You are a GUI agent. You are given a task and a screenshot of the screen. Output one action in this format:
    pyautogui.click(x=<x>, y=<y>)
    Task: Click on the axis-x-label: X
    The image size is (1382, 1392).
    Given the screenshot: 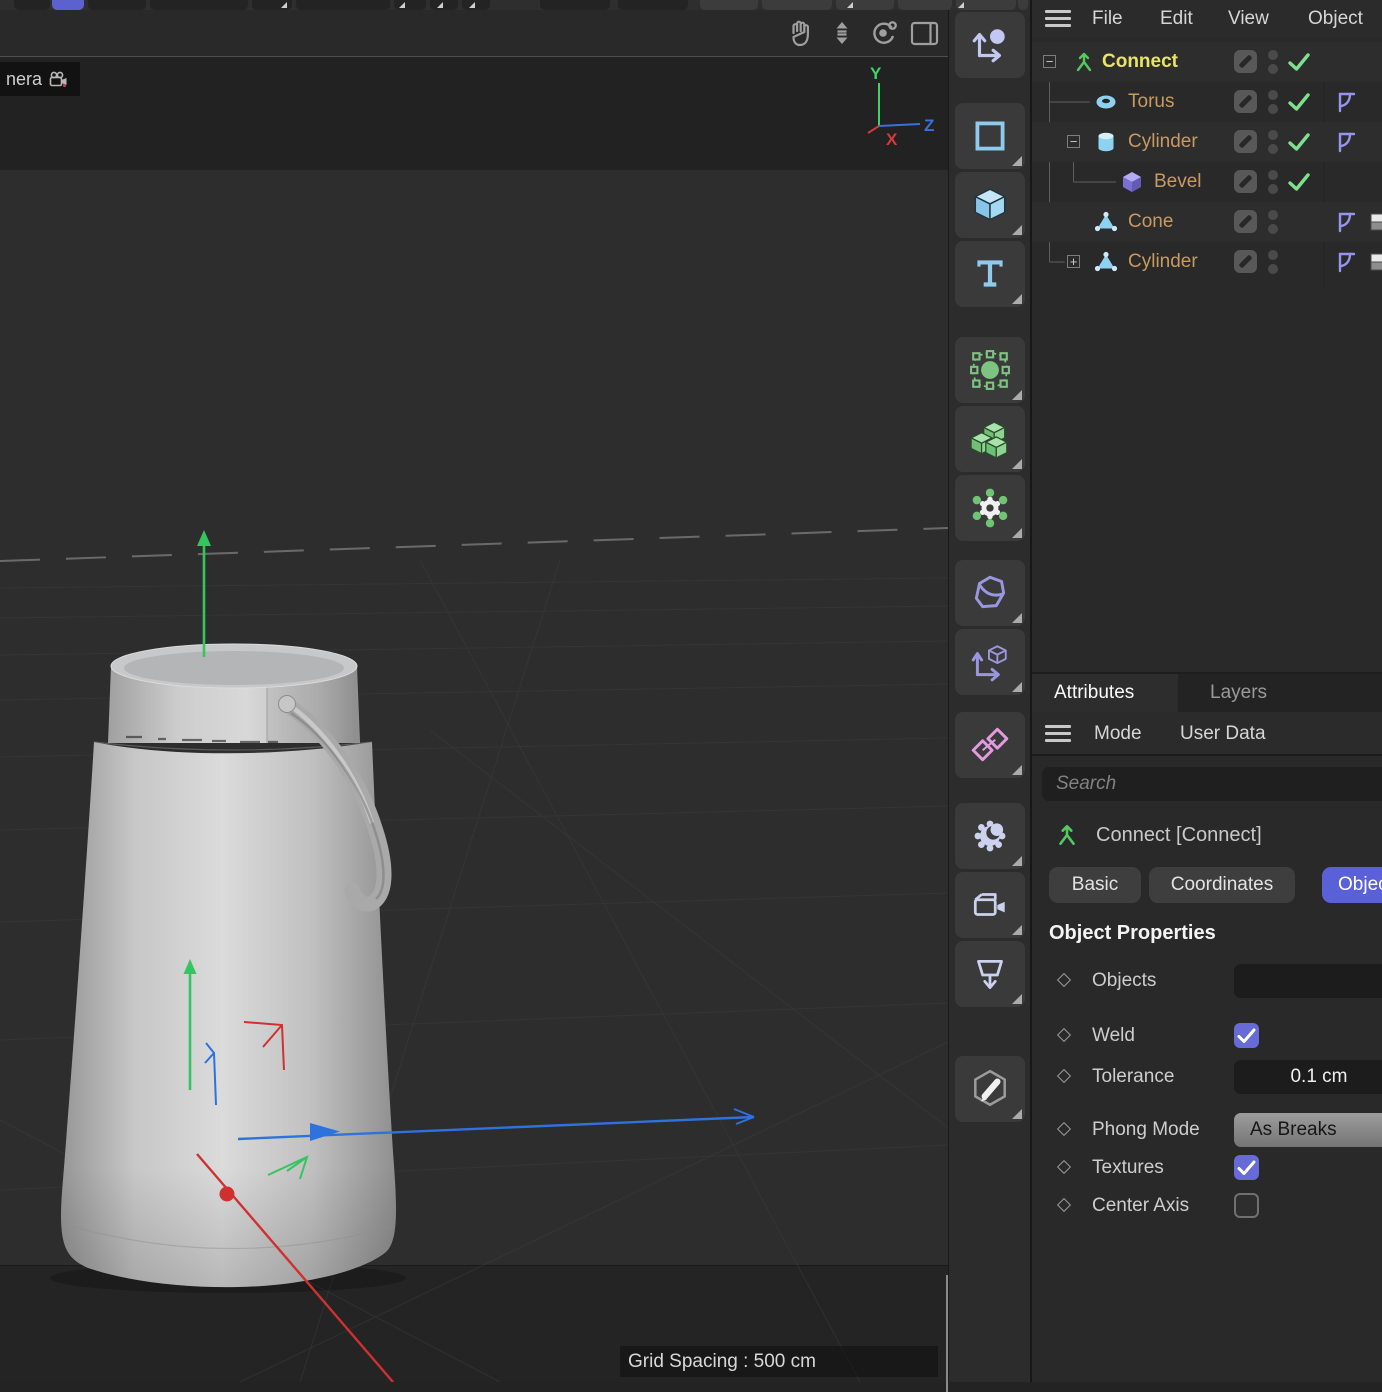 What is the action you would take?
    pyautogui.click(x=892, y=139)
    